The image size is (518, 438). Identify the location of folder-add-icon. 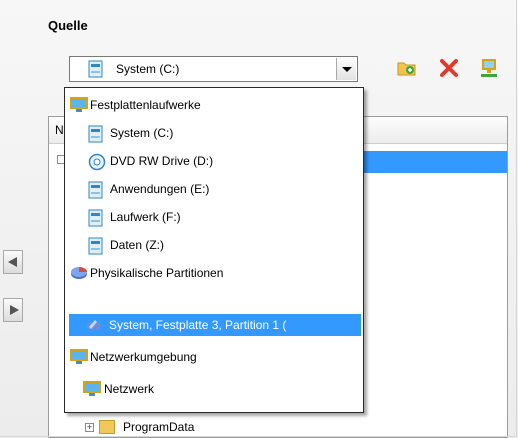
(407, 71).